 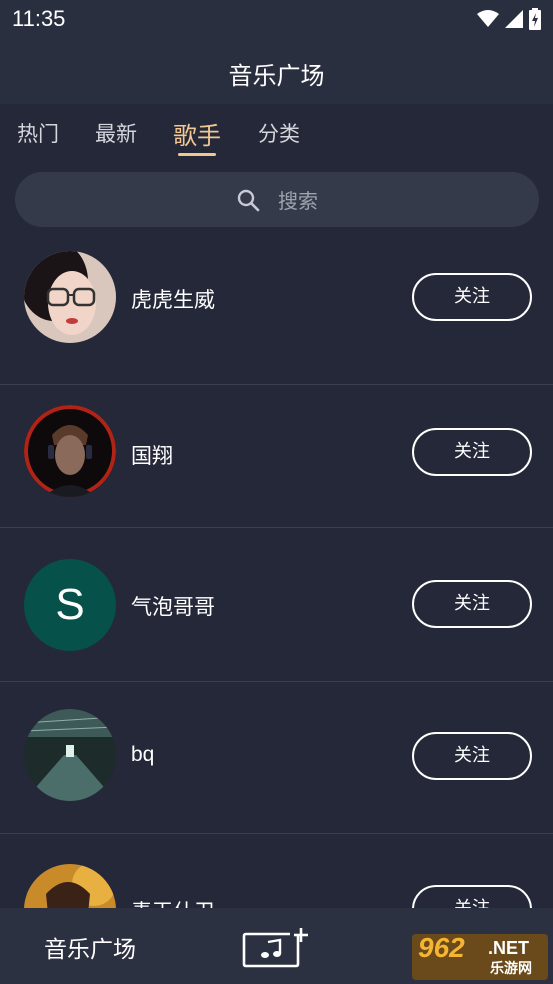 I want to click on singer-name: bq, so click(x=143, y=754).